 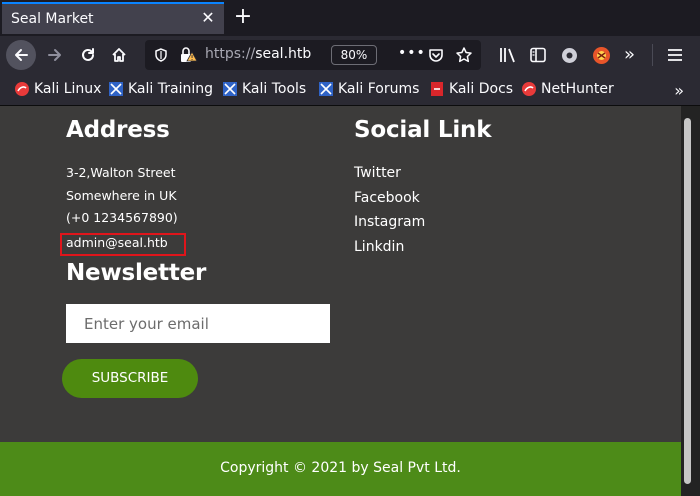 I want to click on social-link-facebook: Facebook, so click(x=387, y=198).